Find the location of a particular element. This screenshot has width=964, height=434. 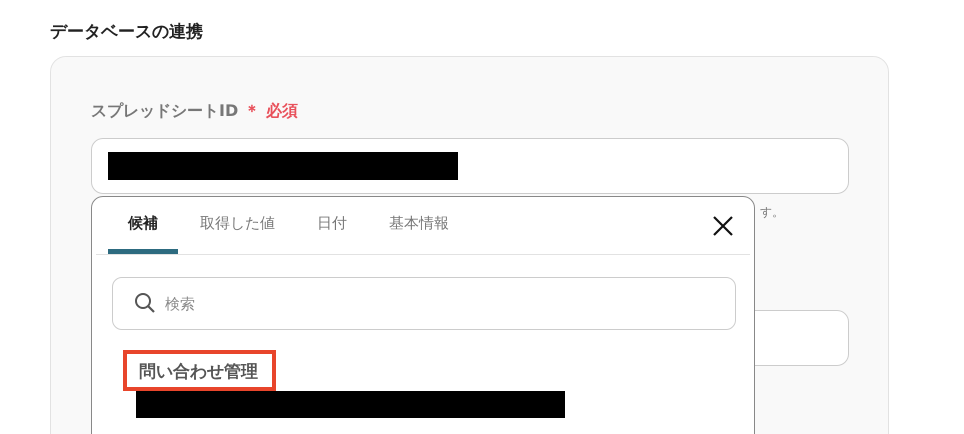

picker-tab: 候補 is located at coordinates (143, 225).